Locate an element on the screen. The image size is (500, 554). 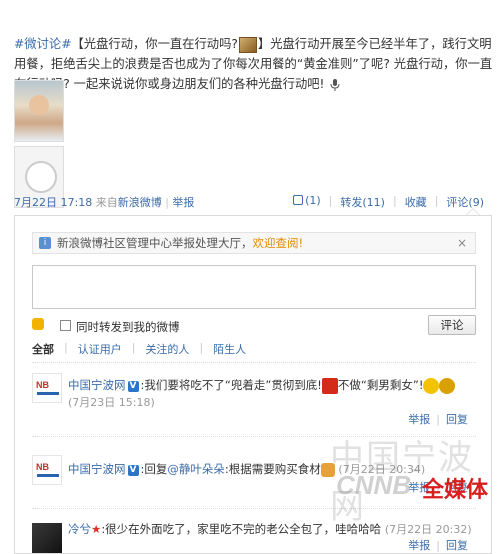
repost-checkbox-label: 同时转发到我的微博 is located at coordinates (128, 327).